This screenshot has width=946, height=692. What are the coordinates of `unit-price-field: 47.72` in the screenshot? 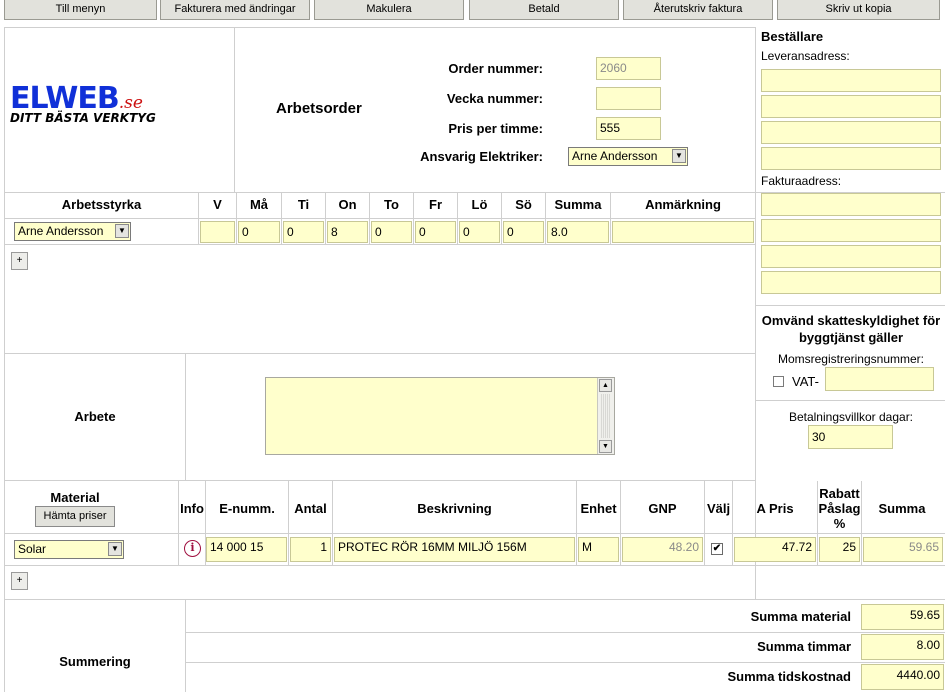 It's located at (775, 549).